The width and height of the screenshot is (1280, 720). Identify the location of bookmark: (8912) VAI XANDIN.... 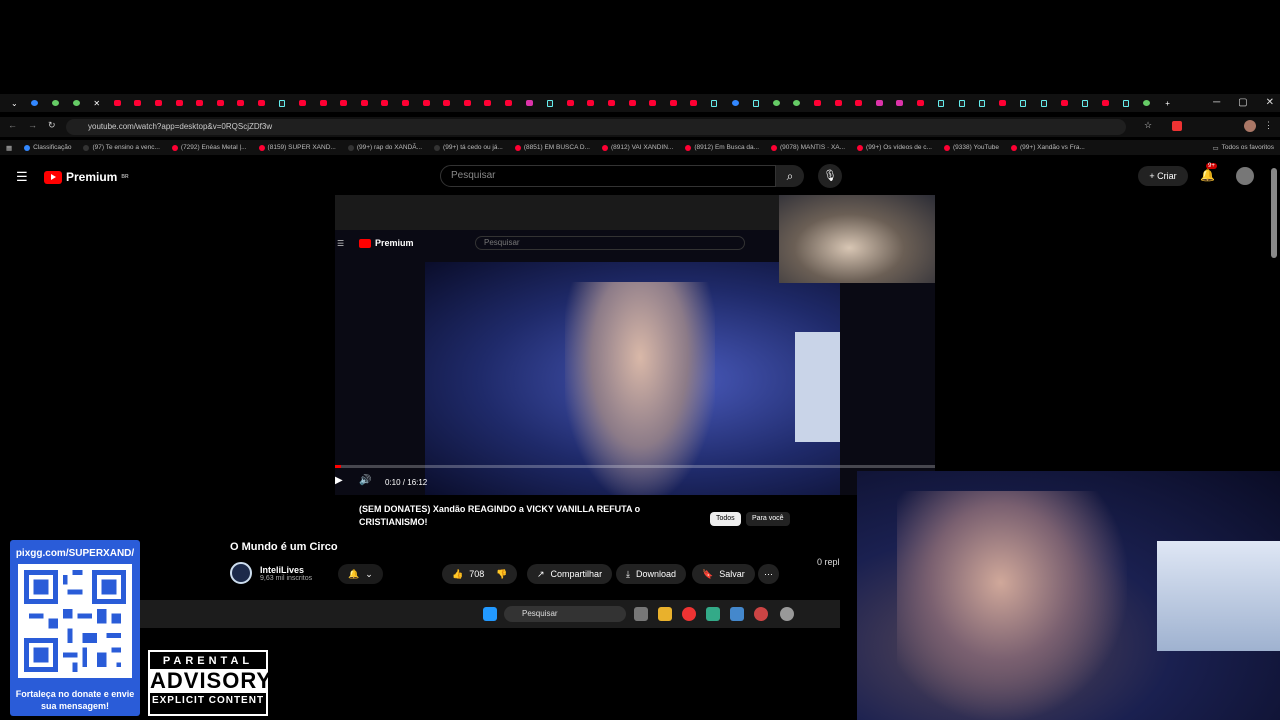
(637, 147).